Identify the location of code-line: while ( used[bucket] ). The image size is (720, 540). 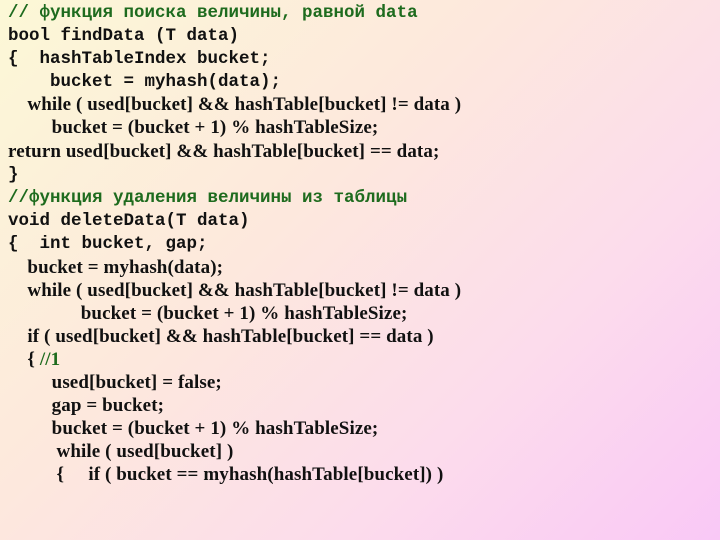
(121, 451).